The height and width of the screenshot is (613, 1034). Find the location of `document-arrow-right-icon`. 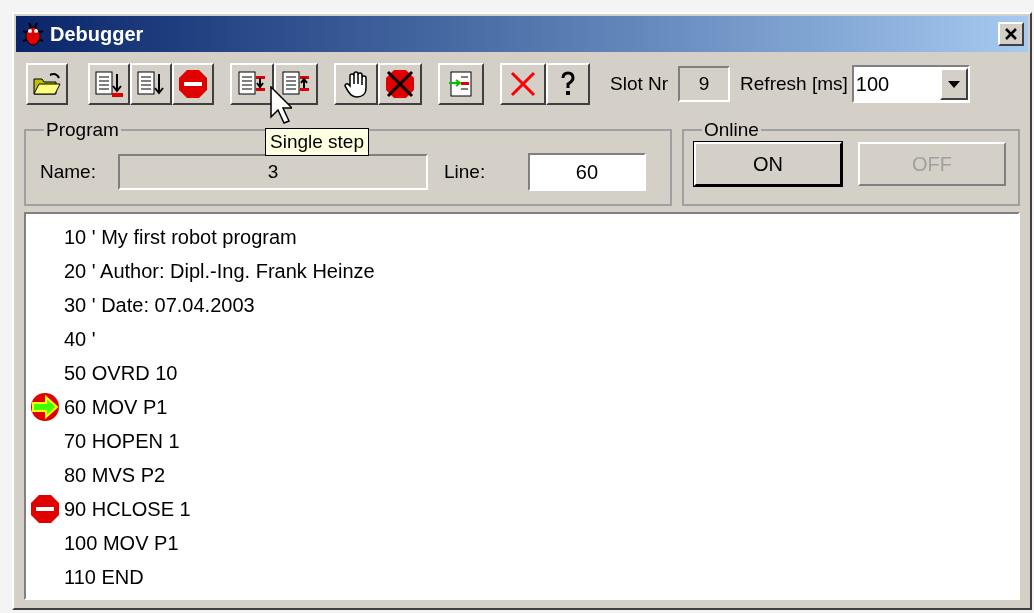

document-arrow-right-icon is located at coordinates (461, 84).